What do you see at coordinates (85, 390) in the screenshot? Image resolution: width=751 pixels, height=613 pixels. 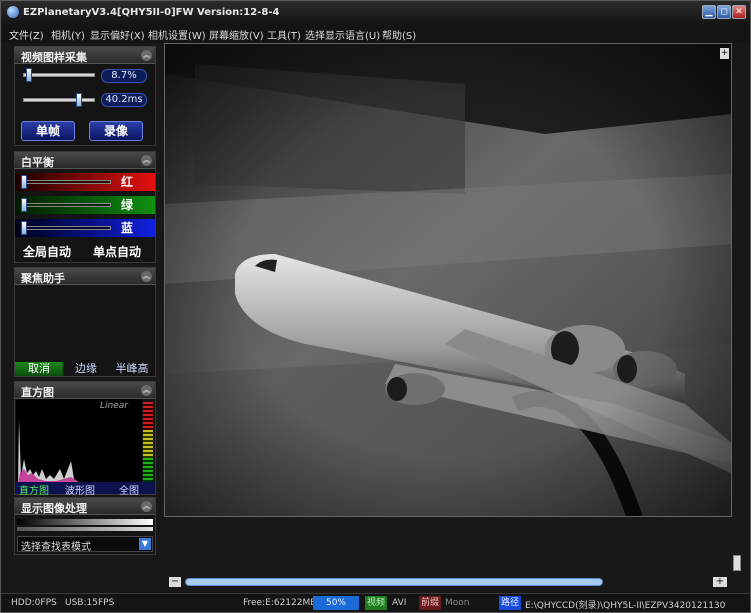 I see `panel-header: 直方图 ︽` at bounding box center [85, 390].